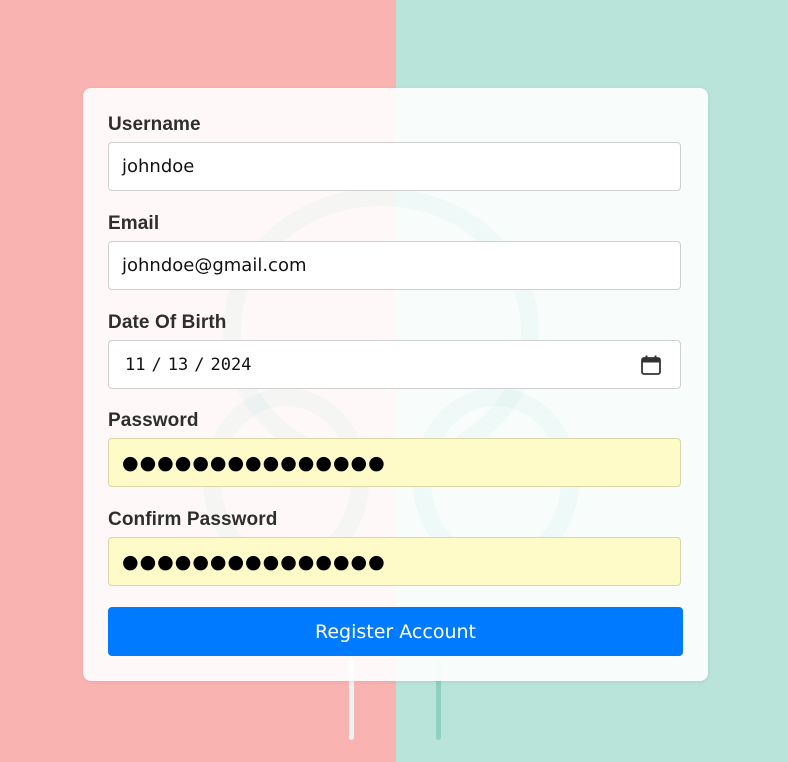 The width and height of the screenshot is (788, 762). What do you see at coordinates (395, 631) in the screenshot?
I see `register-account-button: Register Account` at bounding box center [395, 631].